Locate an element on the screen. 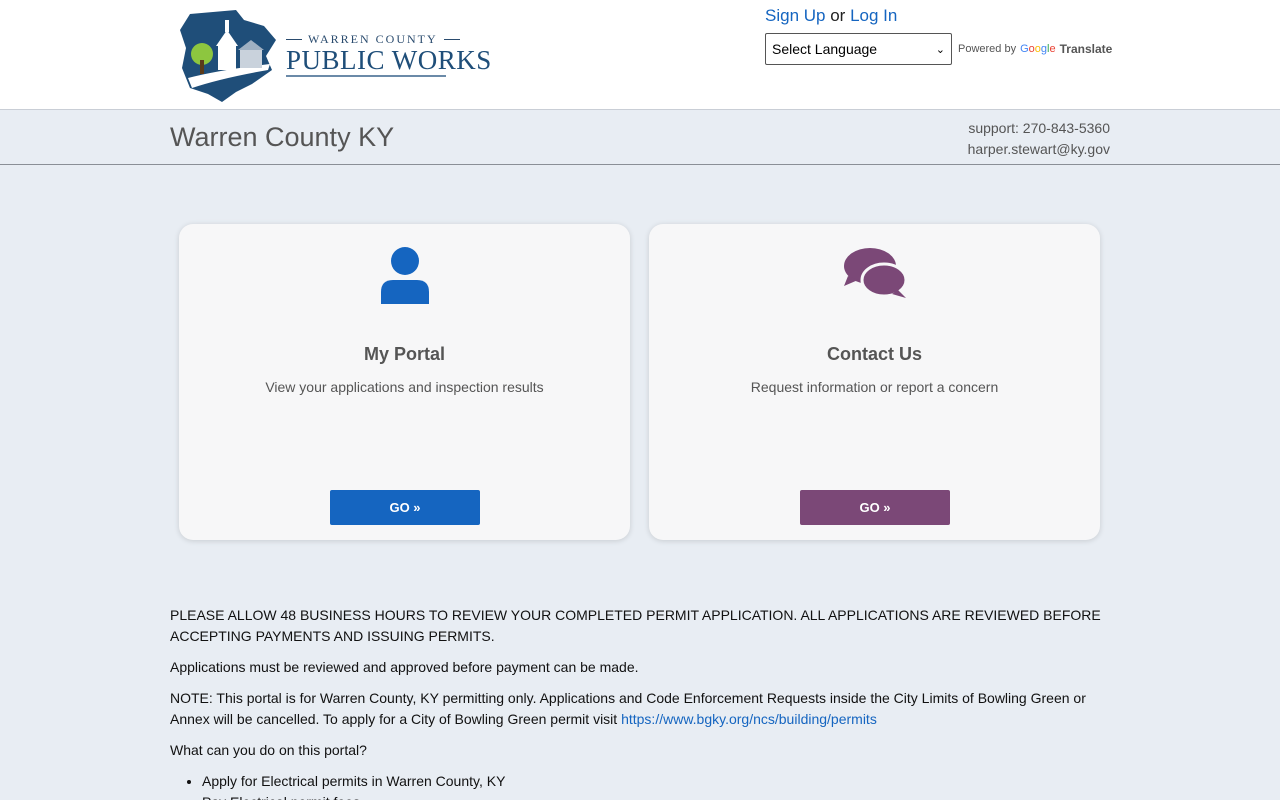 This screenshot has width=1280, height=800. my-portal-title: My Portal is located at coordinates (404, 354).